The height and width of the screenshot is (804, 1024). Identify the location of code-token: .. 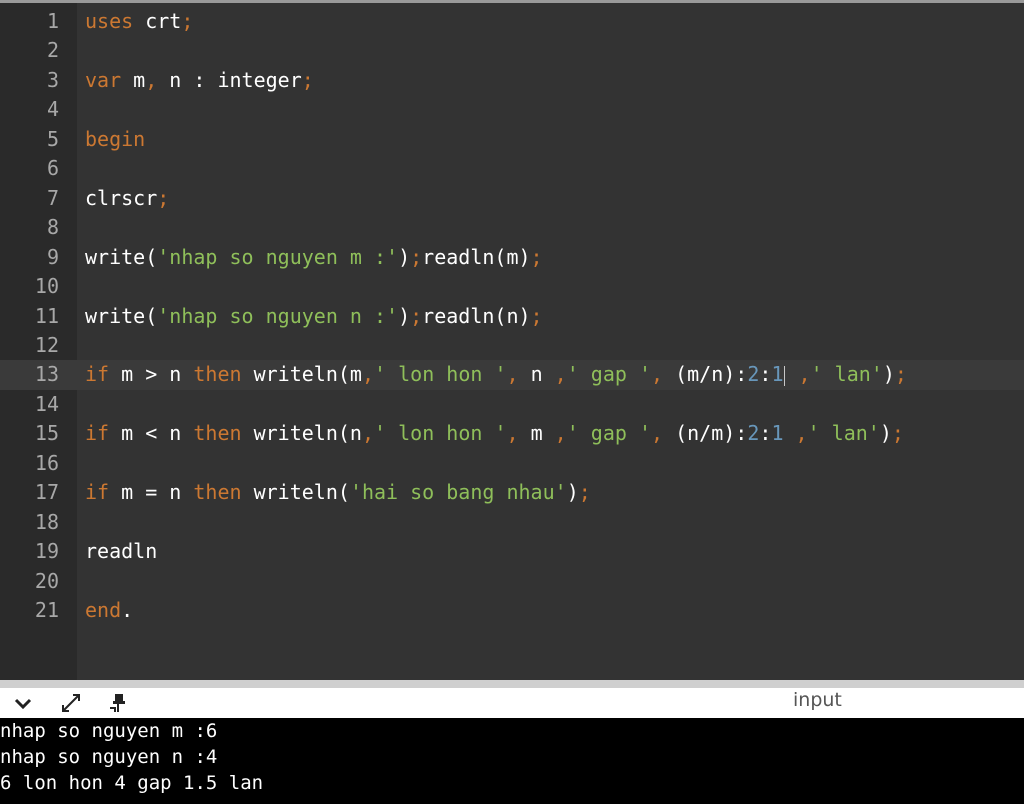
(127, 610).